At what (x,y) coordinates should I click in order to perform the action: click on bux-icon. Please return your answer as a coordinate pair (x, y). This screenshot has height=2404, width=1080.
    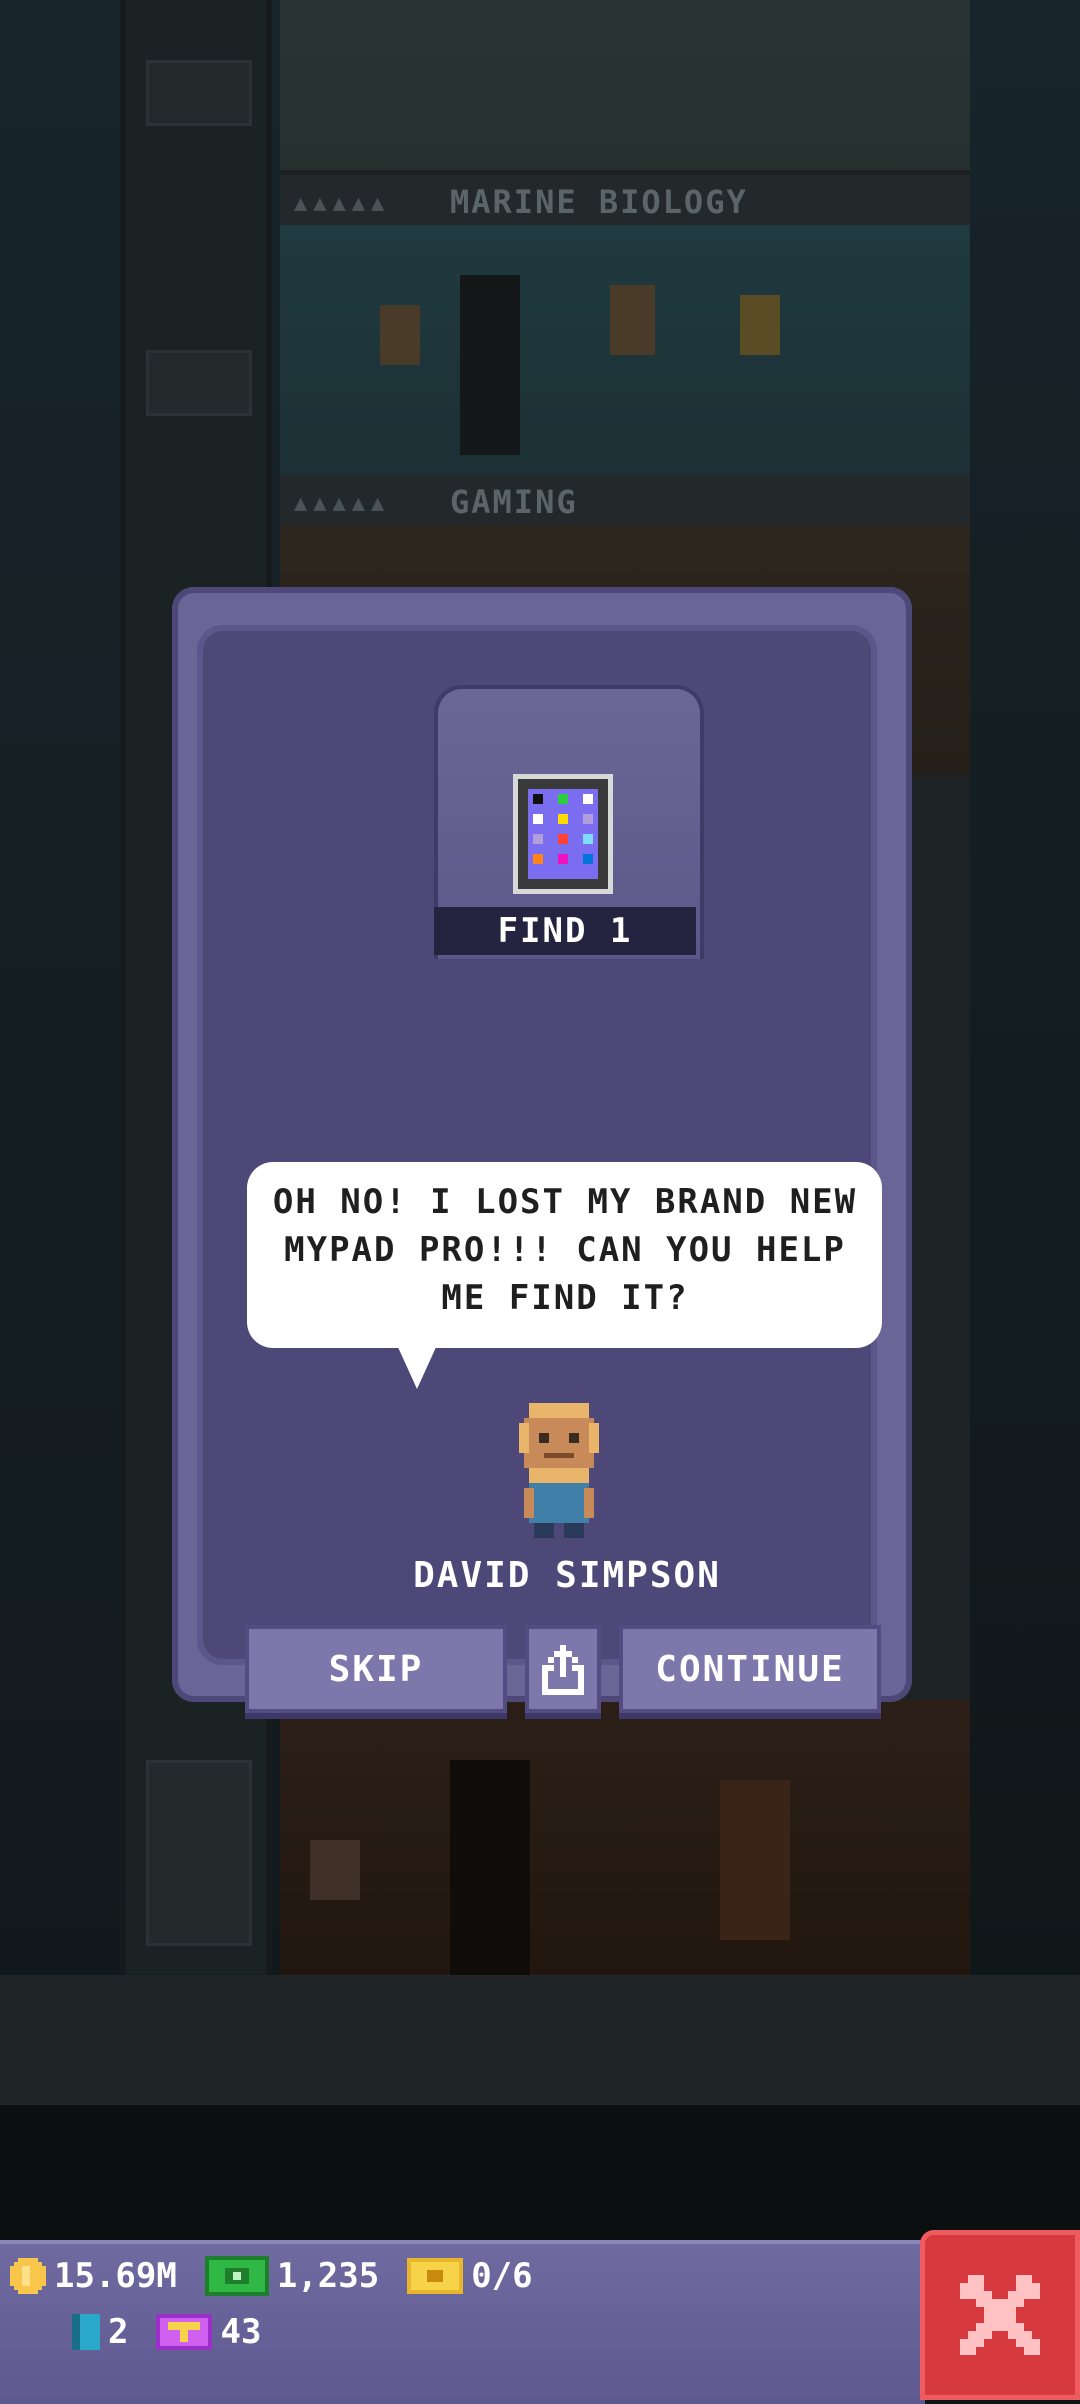
    Looking at the image, I should click on (236, 2276).